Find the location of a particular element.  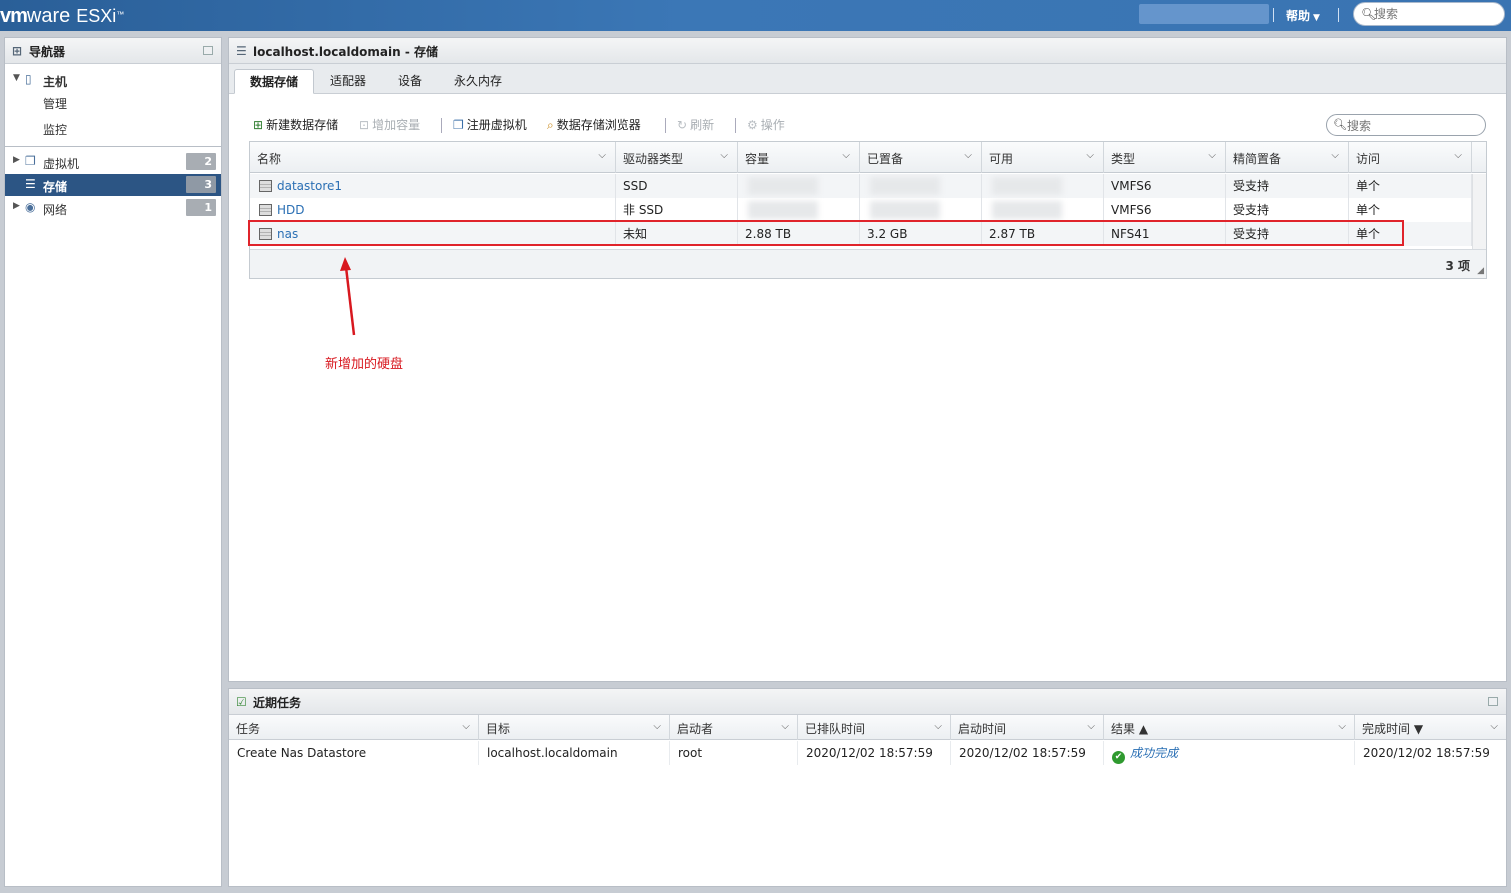

top-search-input is located at coordinates (1436, 14).